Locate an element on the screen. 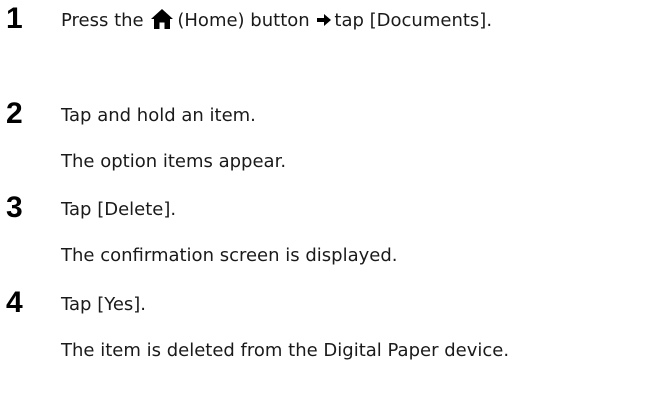 This screenshot has width=656, height=399. step-instruction: Tap and hold an item. is located at coordinates (158, 115).